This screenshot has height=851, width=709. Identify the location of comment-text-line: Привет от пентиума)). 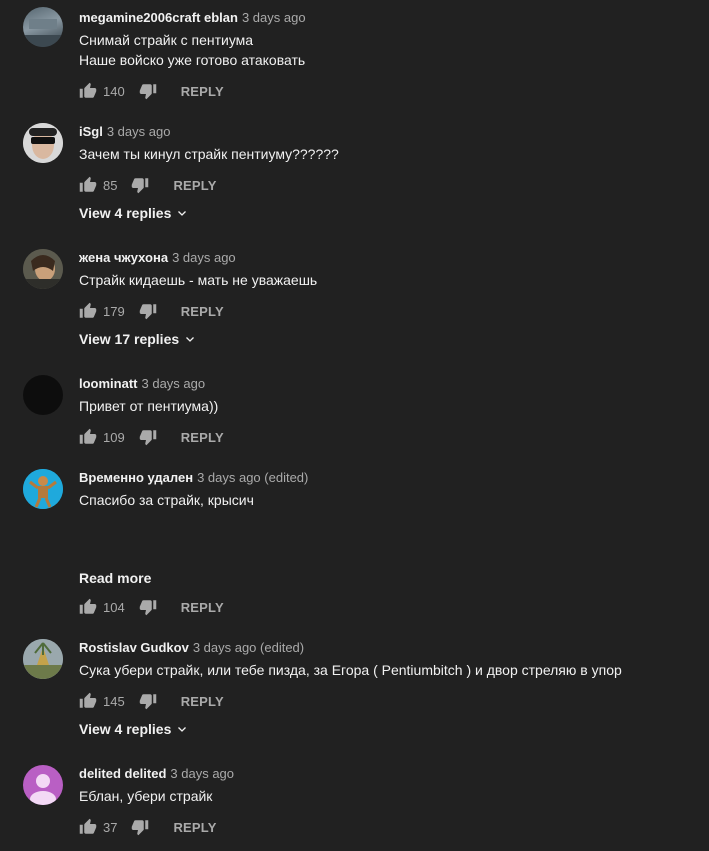
(149, 406).